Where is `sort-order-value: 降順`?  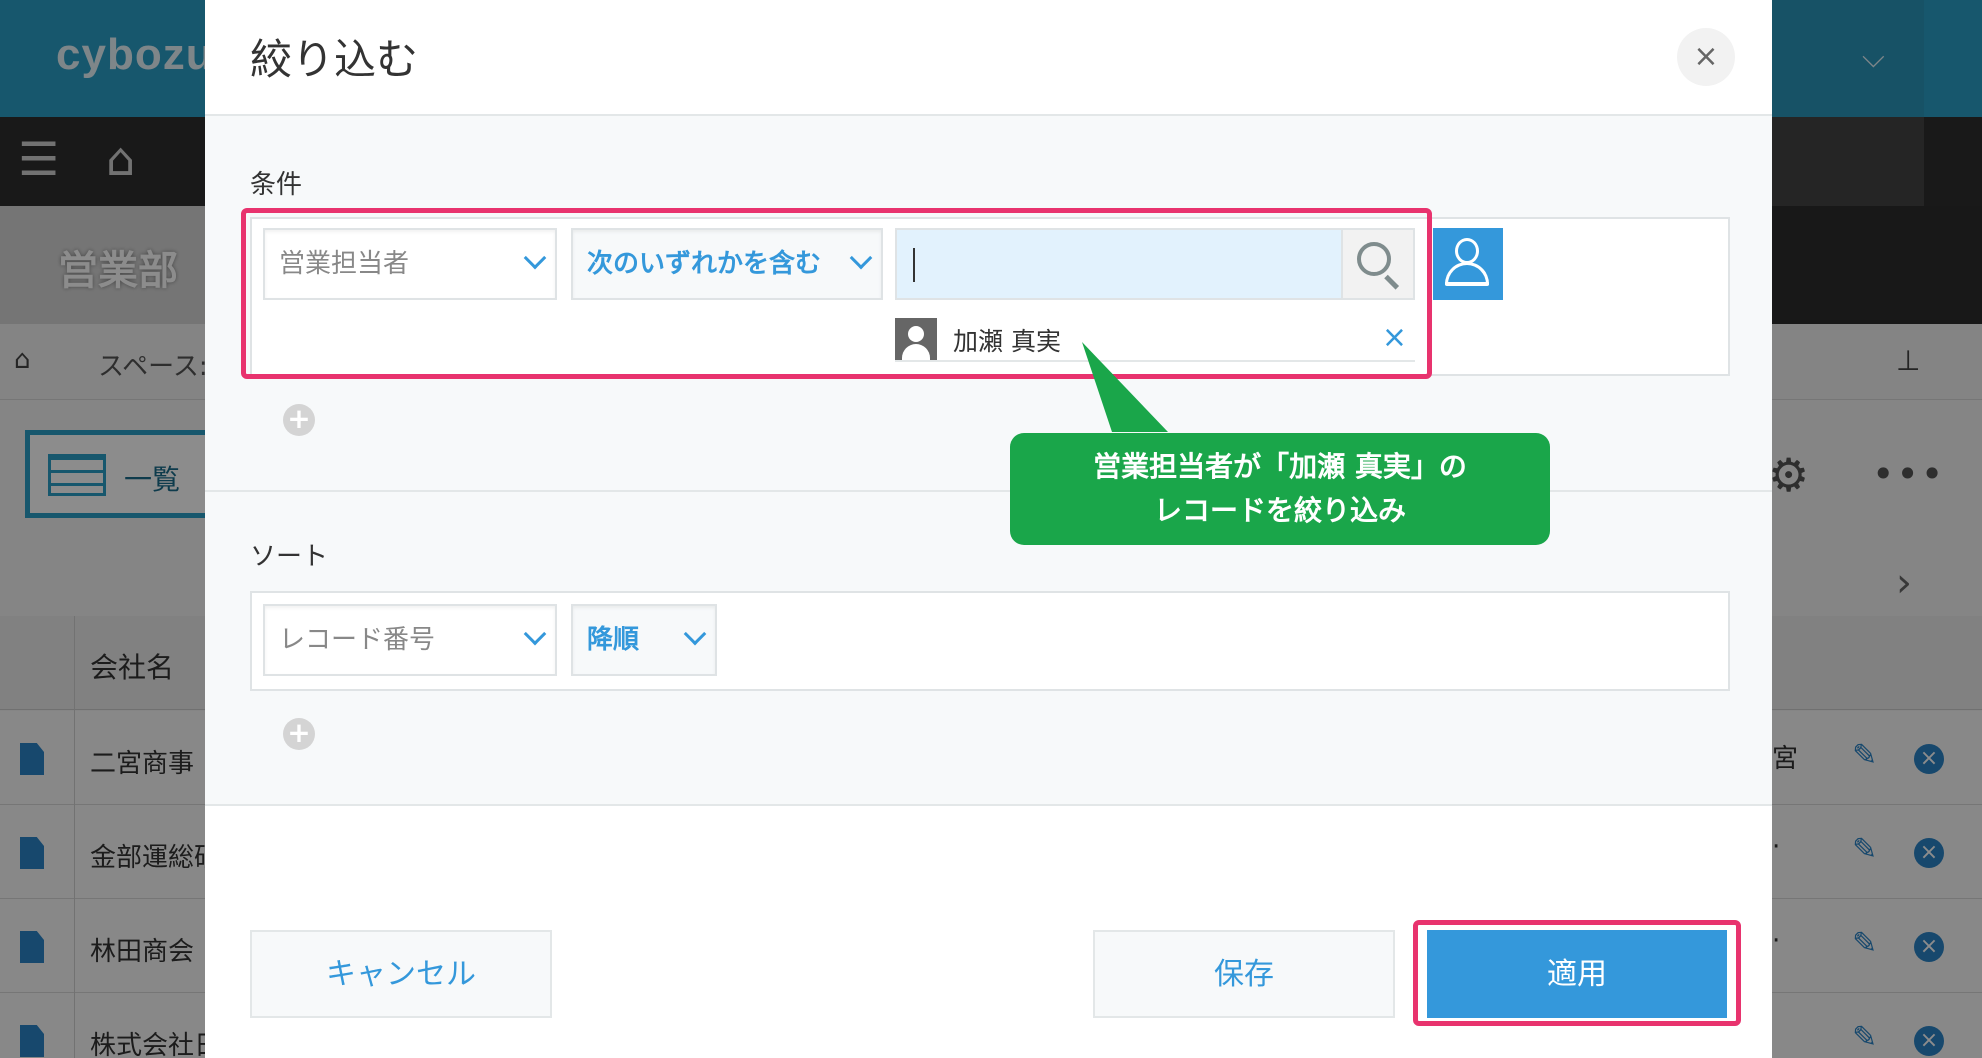
sort-order-value: 降順 is located at coordinates (613, 640).